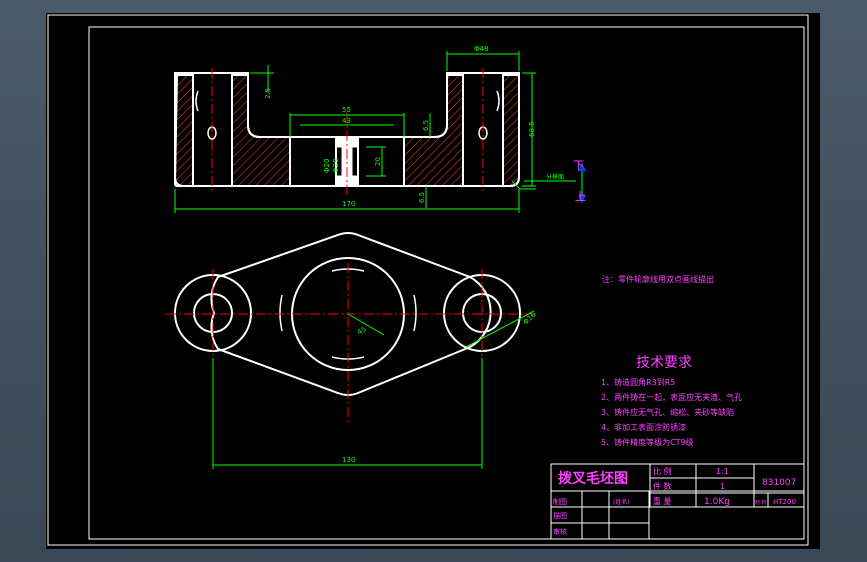 Image resolution: width=867 pixels, height=562 pixels. What do you see at coordinates (348, 460) in the screenshot?
I see `dim-center-distance: 130` at bounding box center [348, 460].